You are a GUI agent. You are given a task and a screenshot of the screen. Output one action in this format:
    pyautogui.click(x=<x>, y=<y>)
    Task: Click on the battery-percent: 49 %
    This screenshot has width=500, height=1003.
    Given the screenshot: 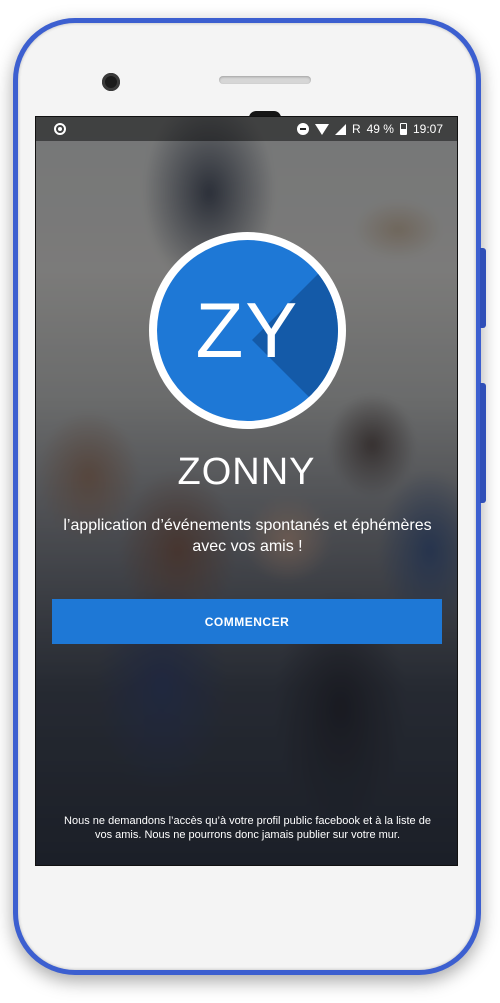 What is the action you would take?
    pyautogui.click(x=380, y=129)
    